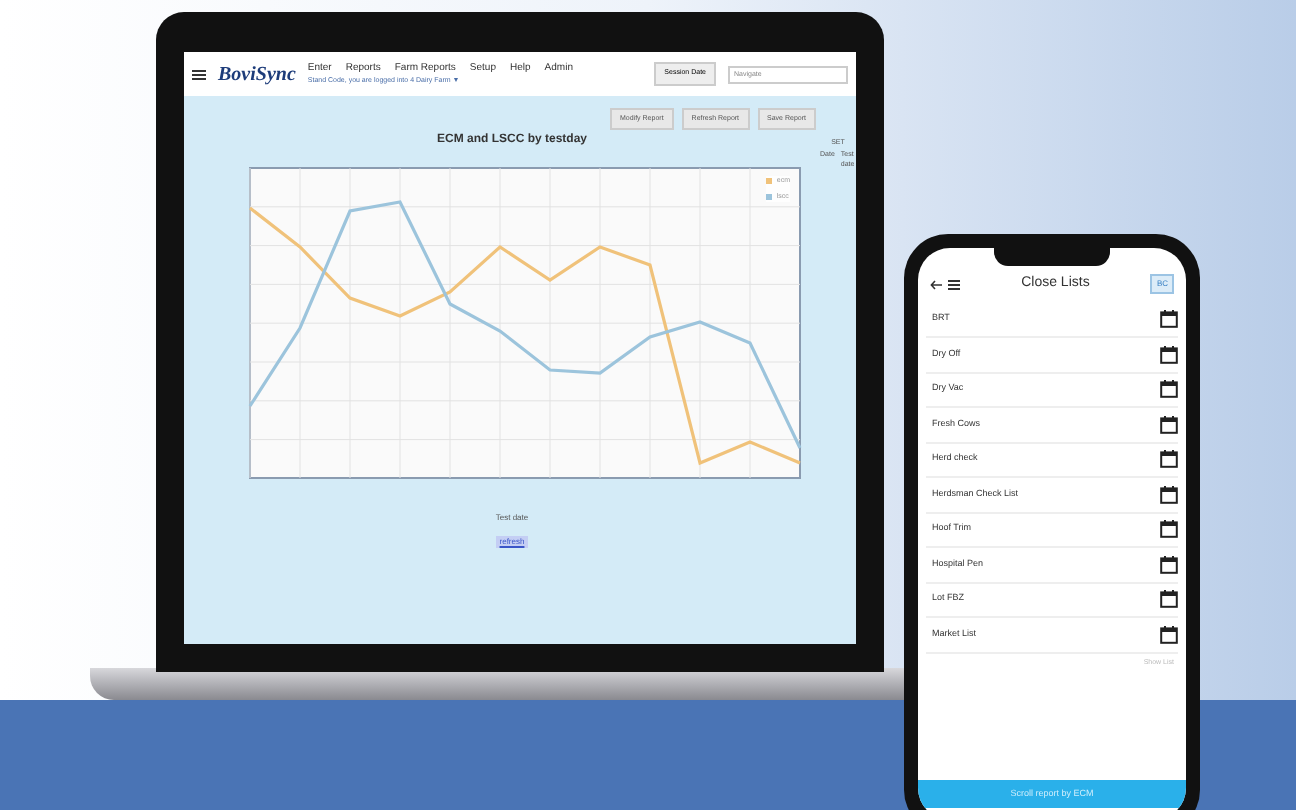 The width and height of the screenshot is (1296, 810). Describe the element at coordinates (1052, 257) in the screenshot. I see `phone-notch` at that location.